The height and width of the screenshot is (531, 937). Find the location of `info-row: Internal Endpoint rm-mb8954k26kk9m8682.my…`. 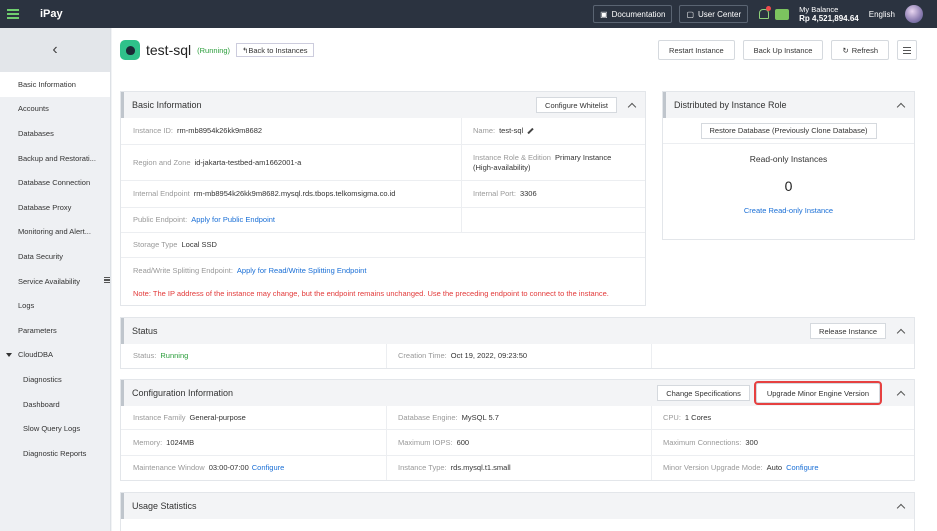

info-row: Internal Endpoint rm-mb8954k26kk9m8682.my… is located at coordinates (383, 194).